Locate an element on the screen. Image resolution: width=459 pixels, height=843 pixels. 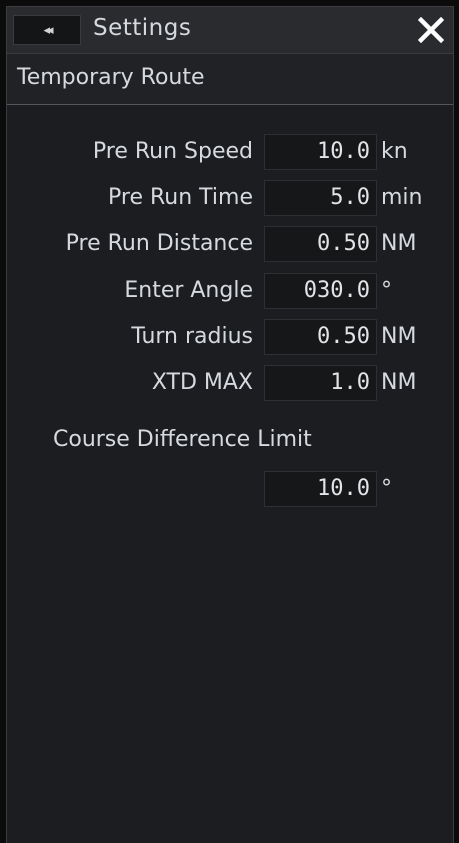
window-title: Settings is located at coordinates (142, 28).